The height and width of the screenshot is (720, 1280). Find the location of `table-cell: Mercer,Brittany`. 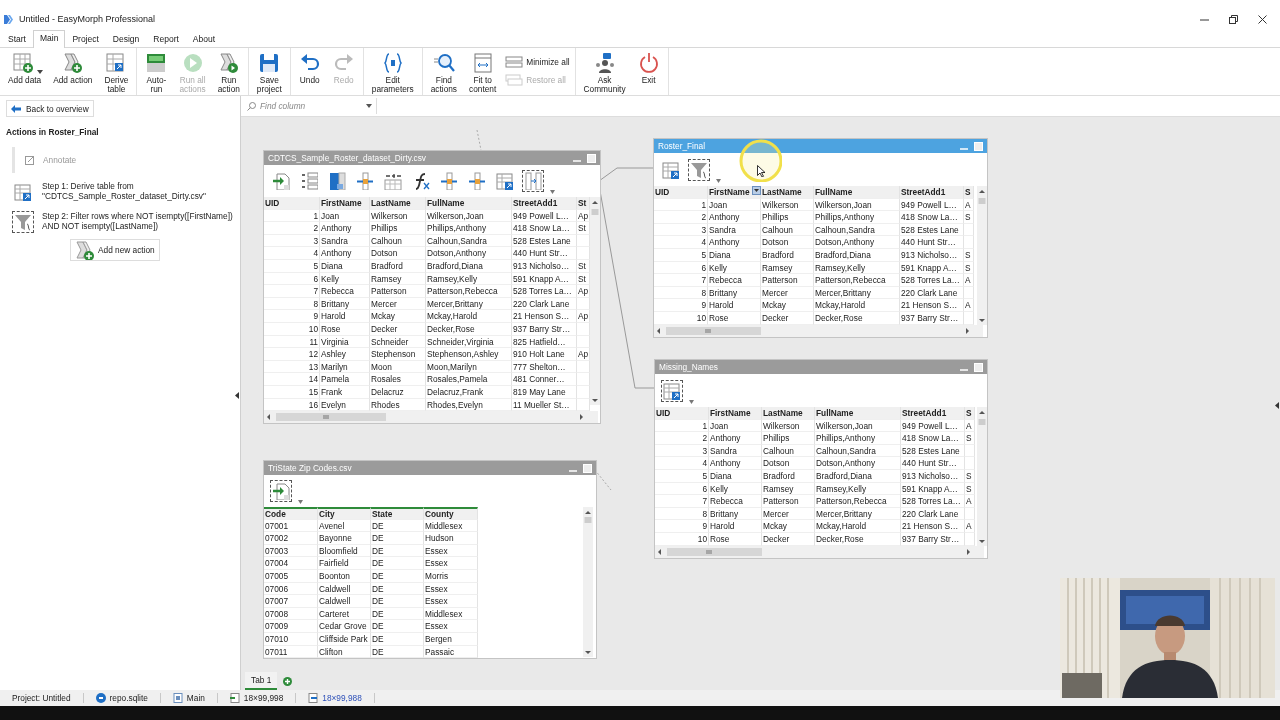

table-cell: Mercer,Brittany is located at coordinates (858, 514).